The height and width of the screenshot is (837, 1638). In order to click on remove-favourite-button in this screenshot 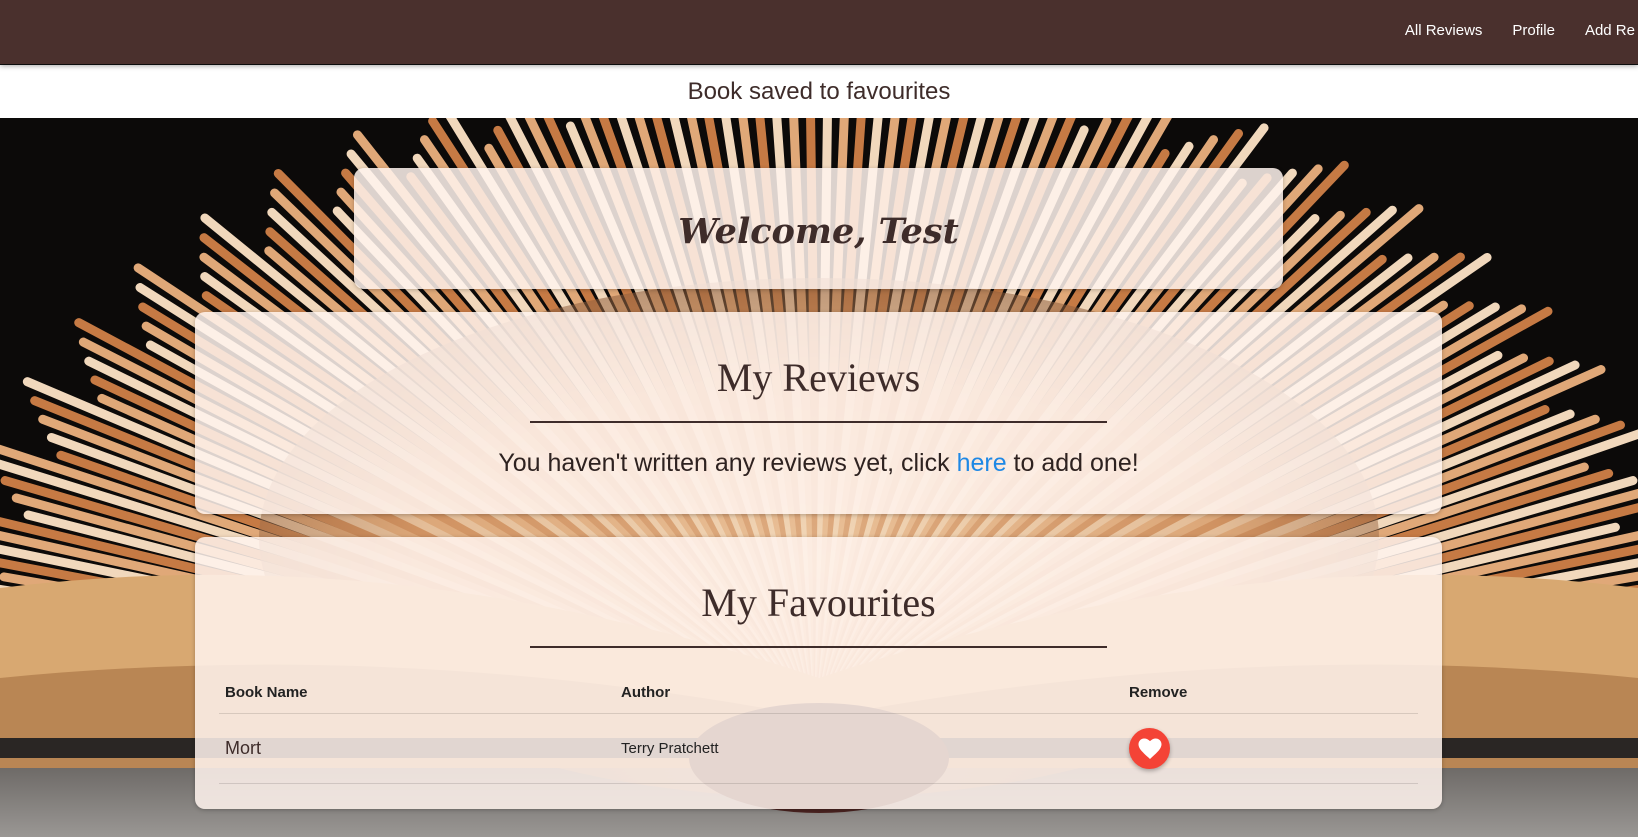, I will do `click(1149, 748)`.